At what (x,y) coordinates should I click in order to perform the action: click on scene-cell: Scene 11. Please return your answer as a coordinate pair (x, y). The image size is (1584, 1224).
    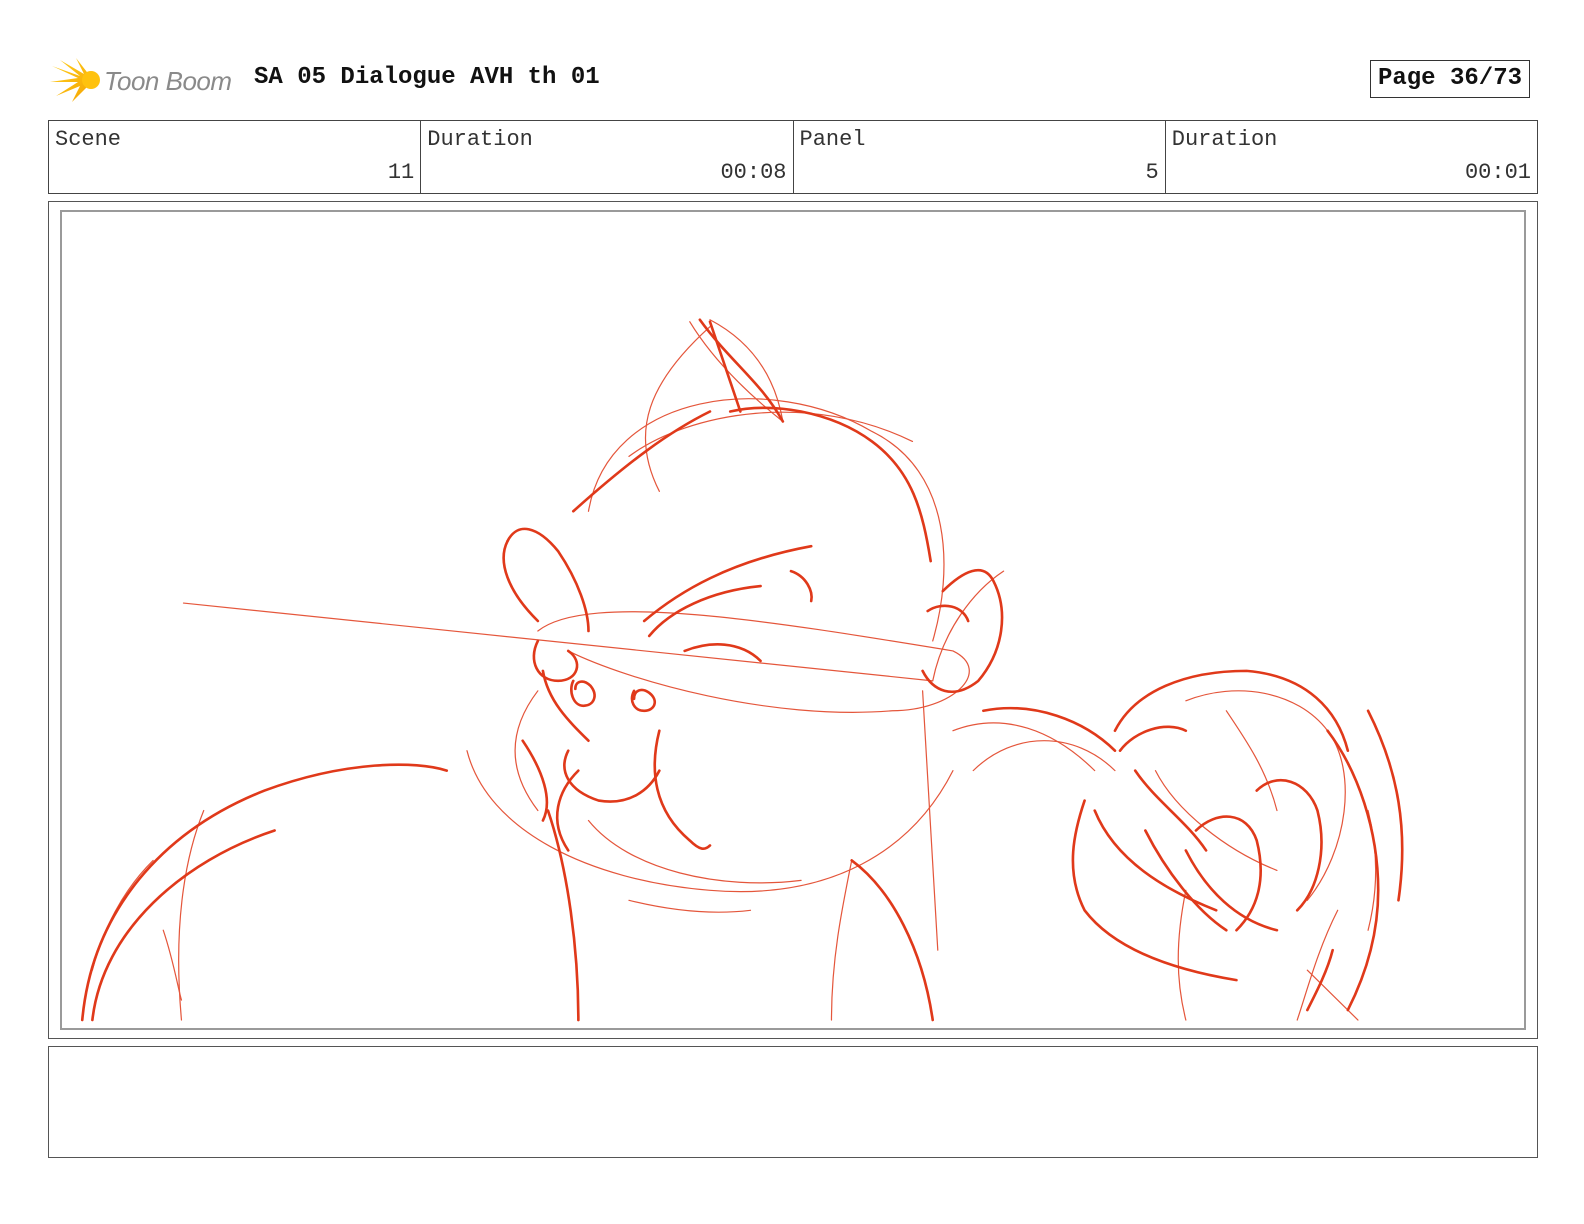
    Looking at the image, I should click on (235, 157).